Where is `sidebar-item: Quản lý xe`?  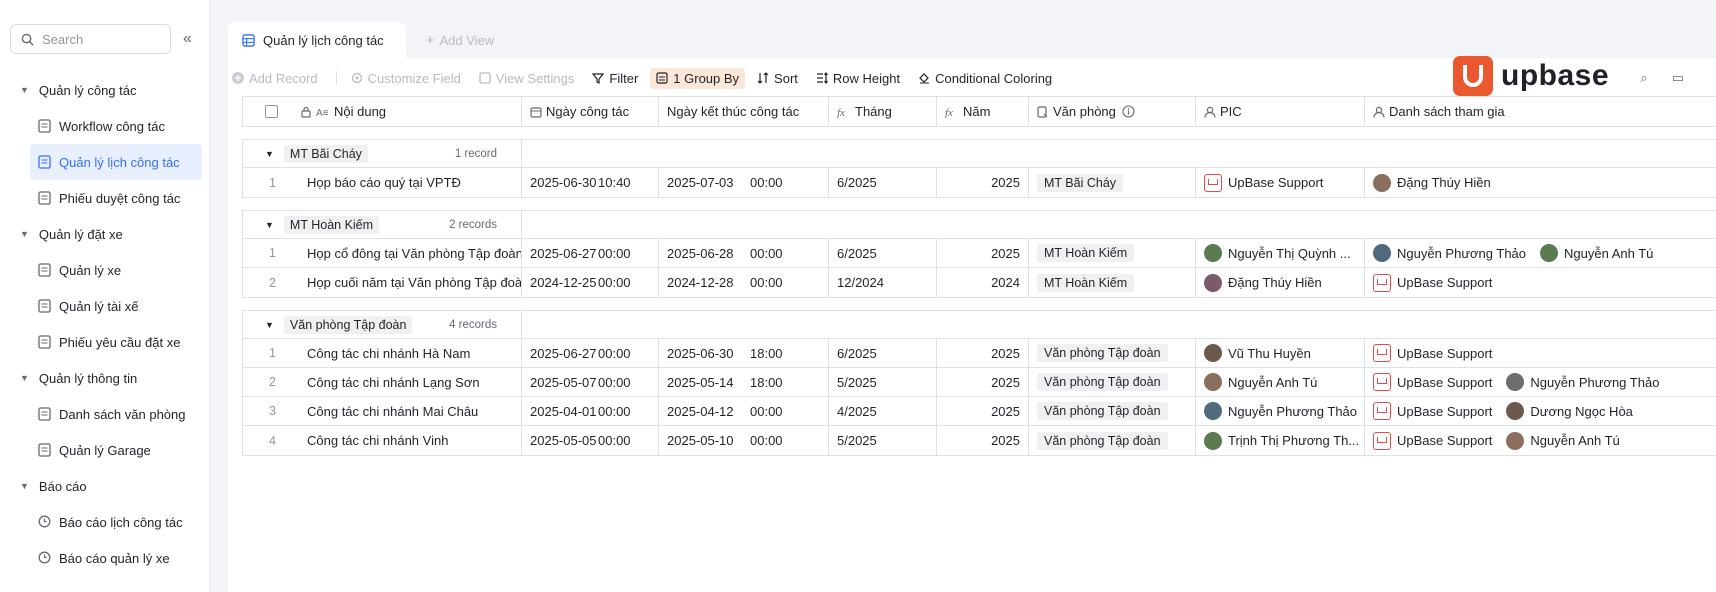 sidebar-item: Quản lý xe is located at coordinates (101, 270).